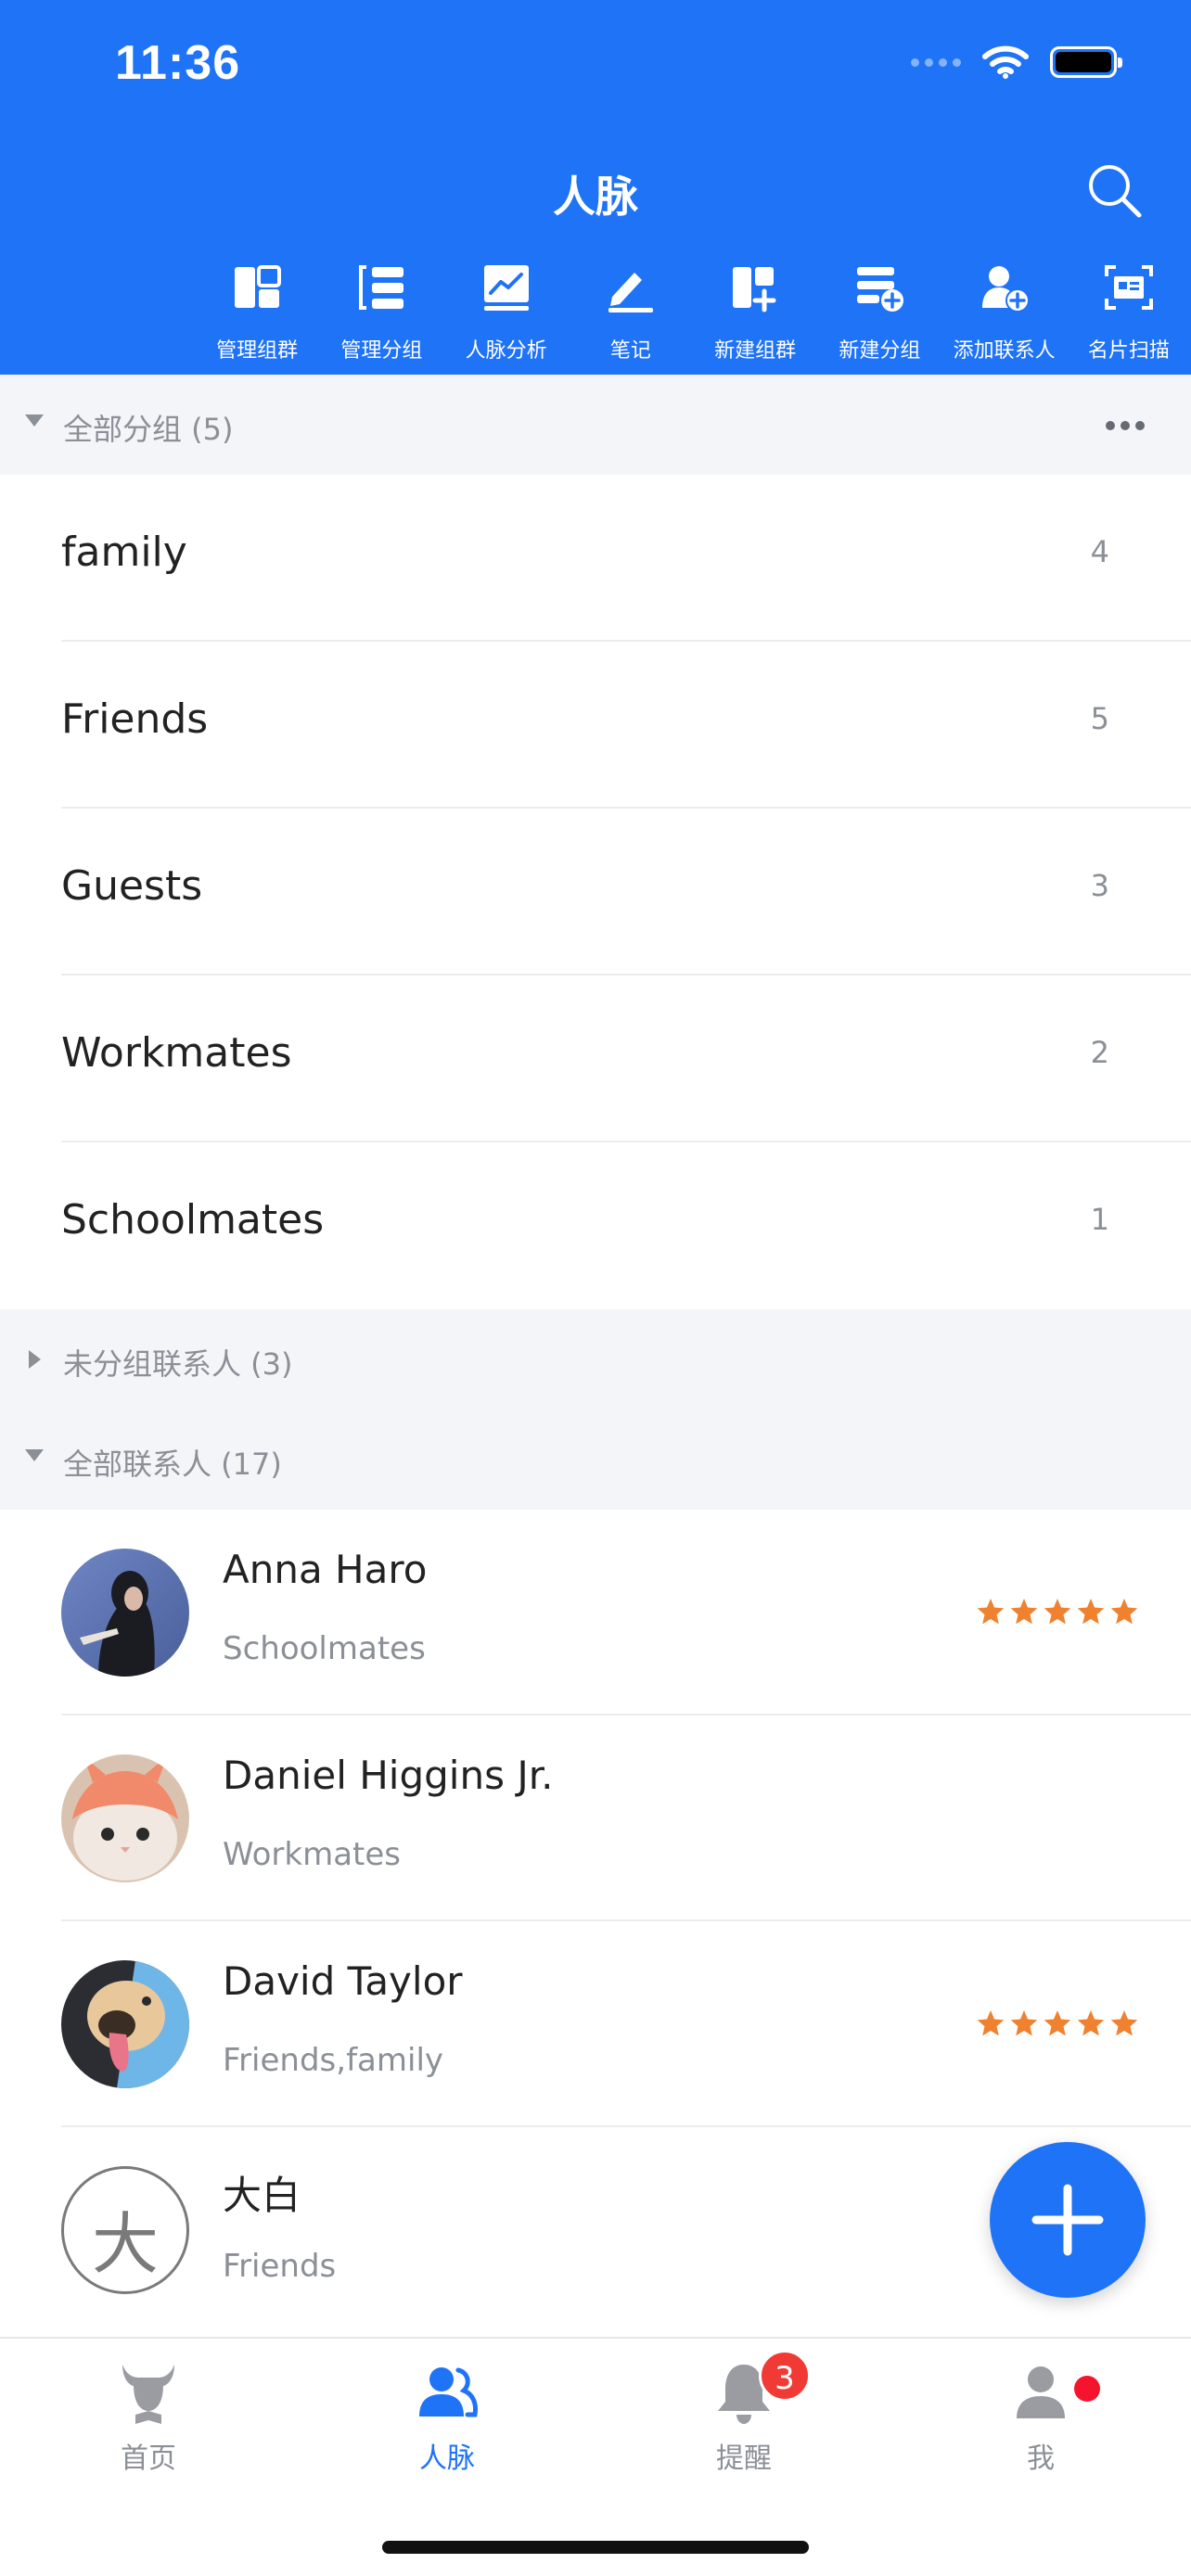 The image size is (1191, 2576). I want to click on search-icon, so click(1114, 191).